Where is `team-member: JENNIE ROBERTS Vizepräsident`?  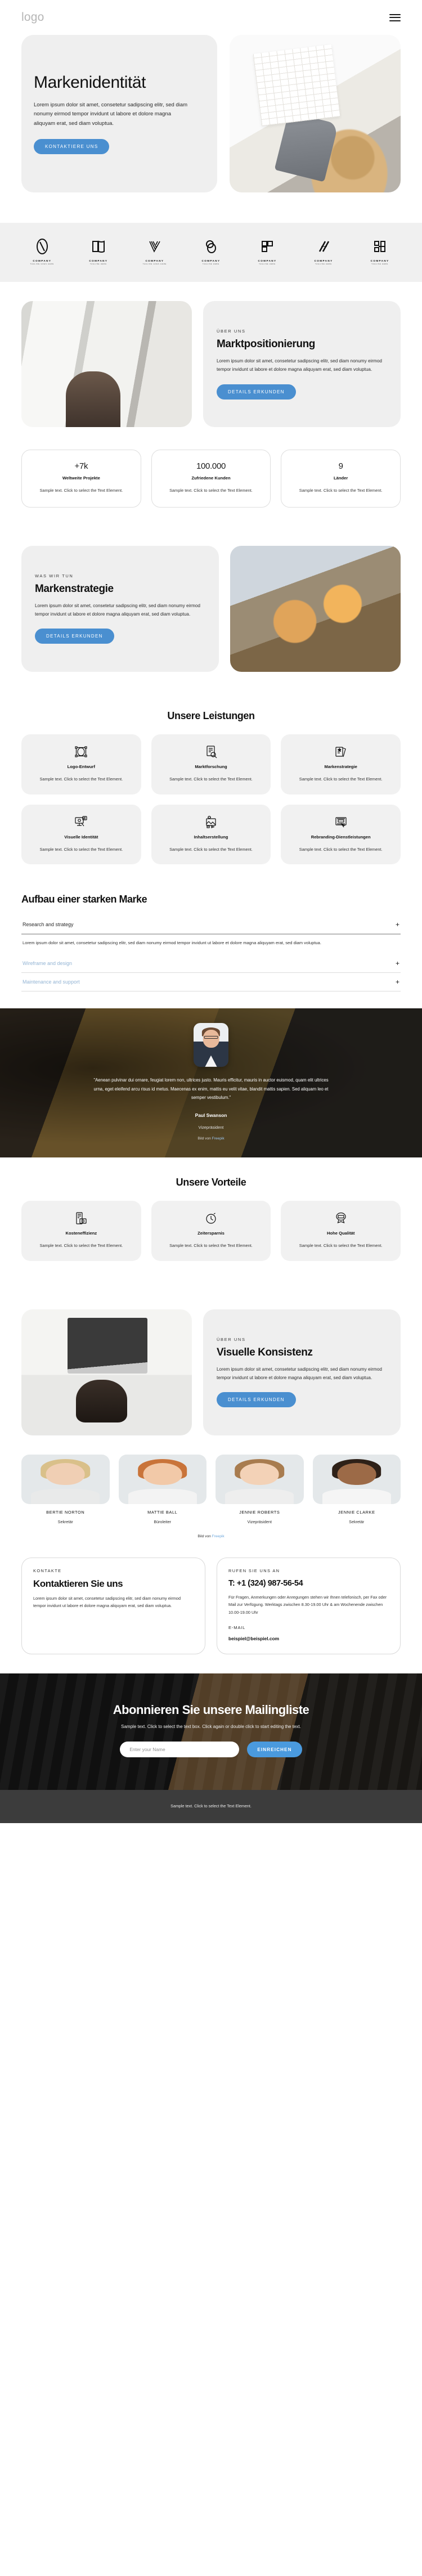 team-member: JENNIE ROBERTS Vizepräsident is located at coordinates (260, 1489).